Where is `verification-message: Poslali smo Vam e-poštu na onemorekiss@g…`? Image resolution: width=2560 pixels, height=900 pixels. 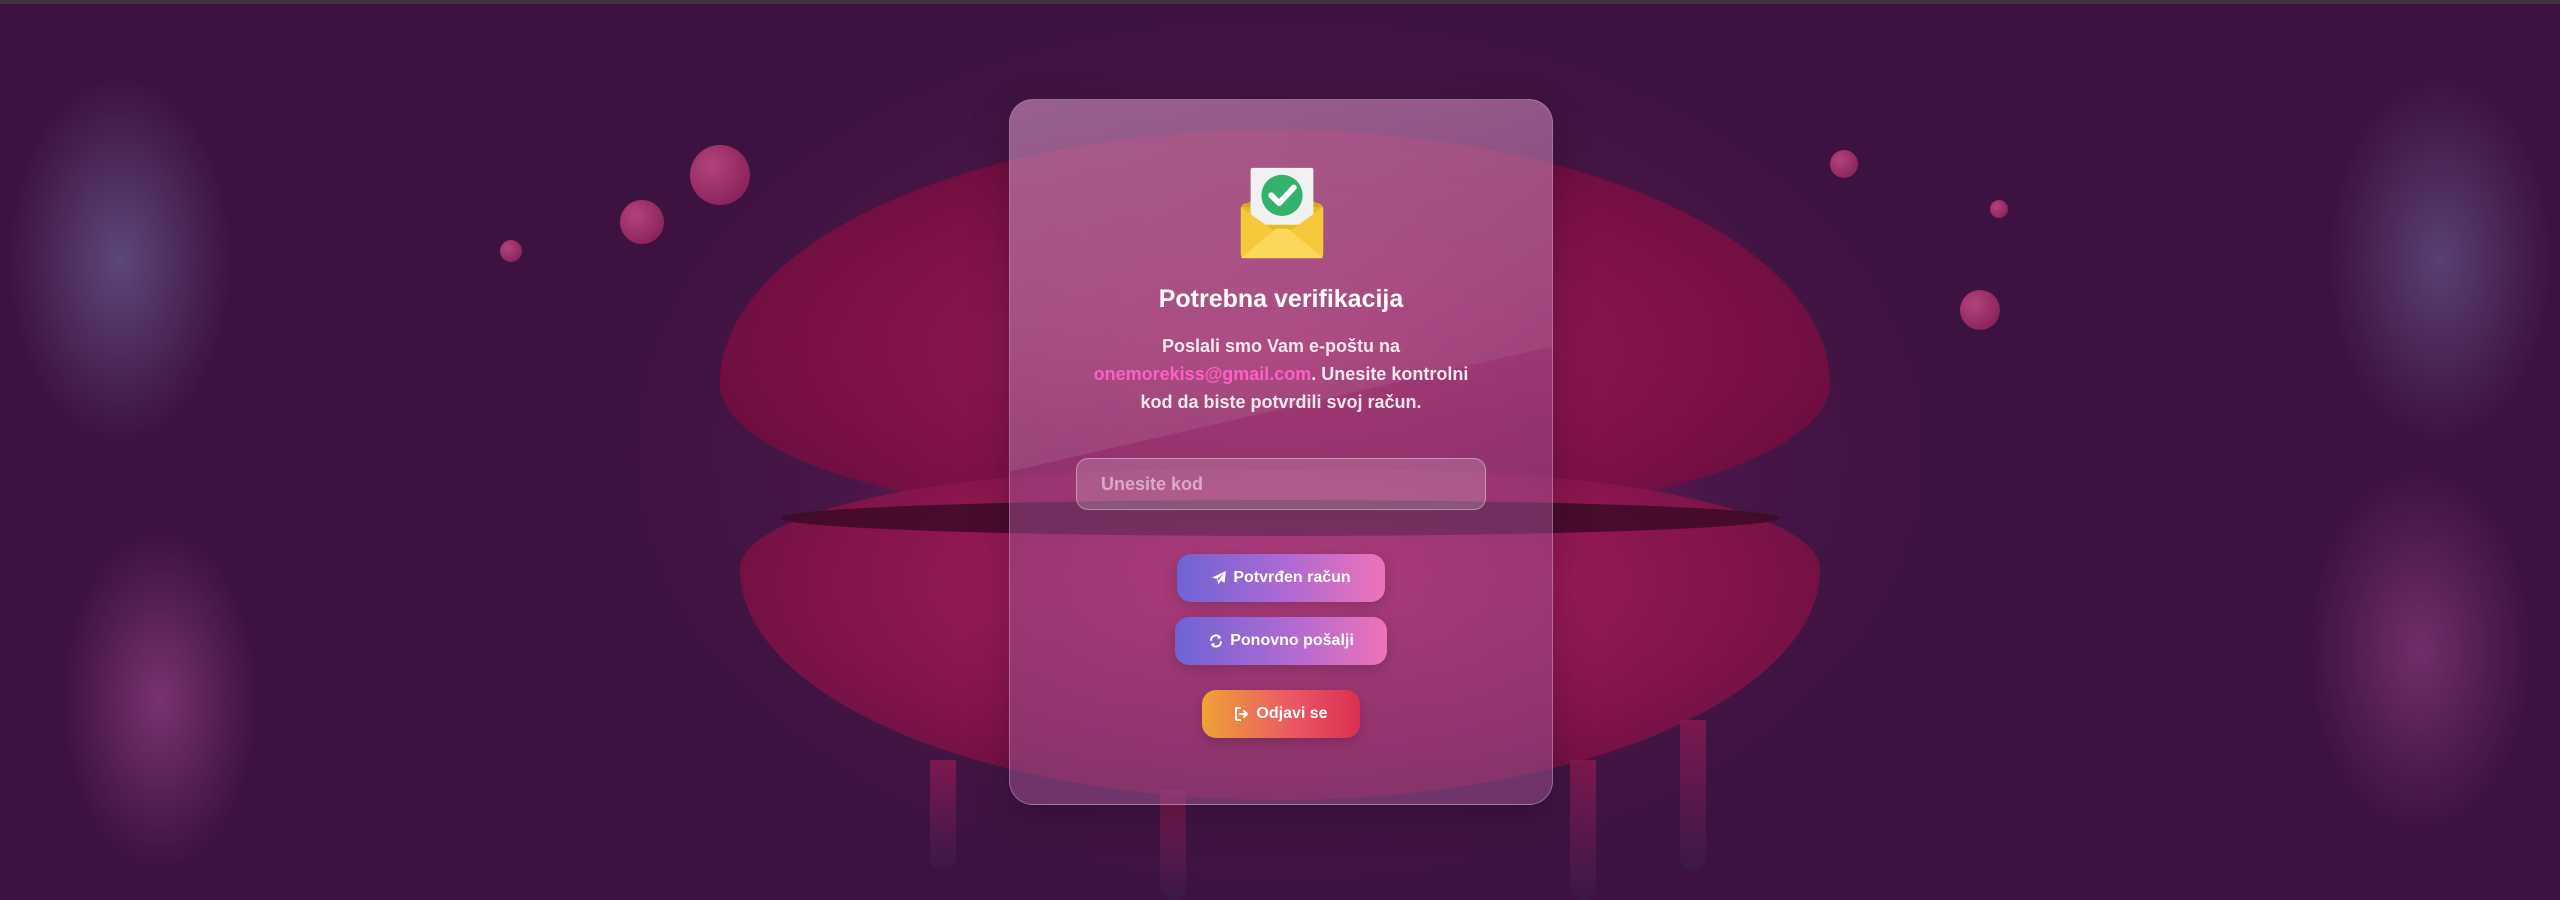
verification-message: Poslali smo Vam e-poštu na onemorekiss@g… is located at coordinates (1281, 374).